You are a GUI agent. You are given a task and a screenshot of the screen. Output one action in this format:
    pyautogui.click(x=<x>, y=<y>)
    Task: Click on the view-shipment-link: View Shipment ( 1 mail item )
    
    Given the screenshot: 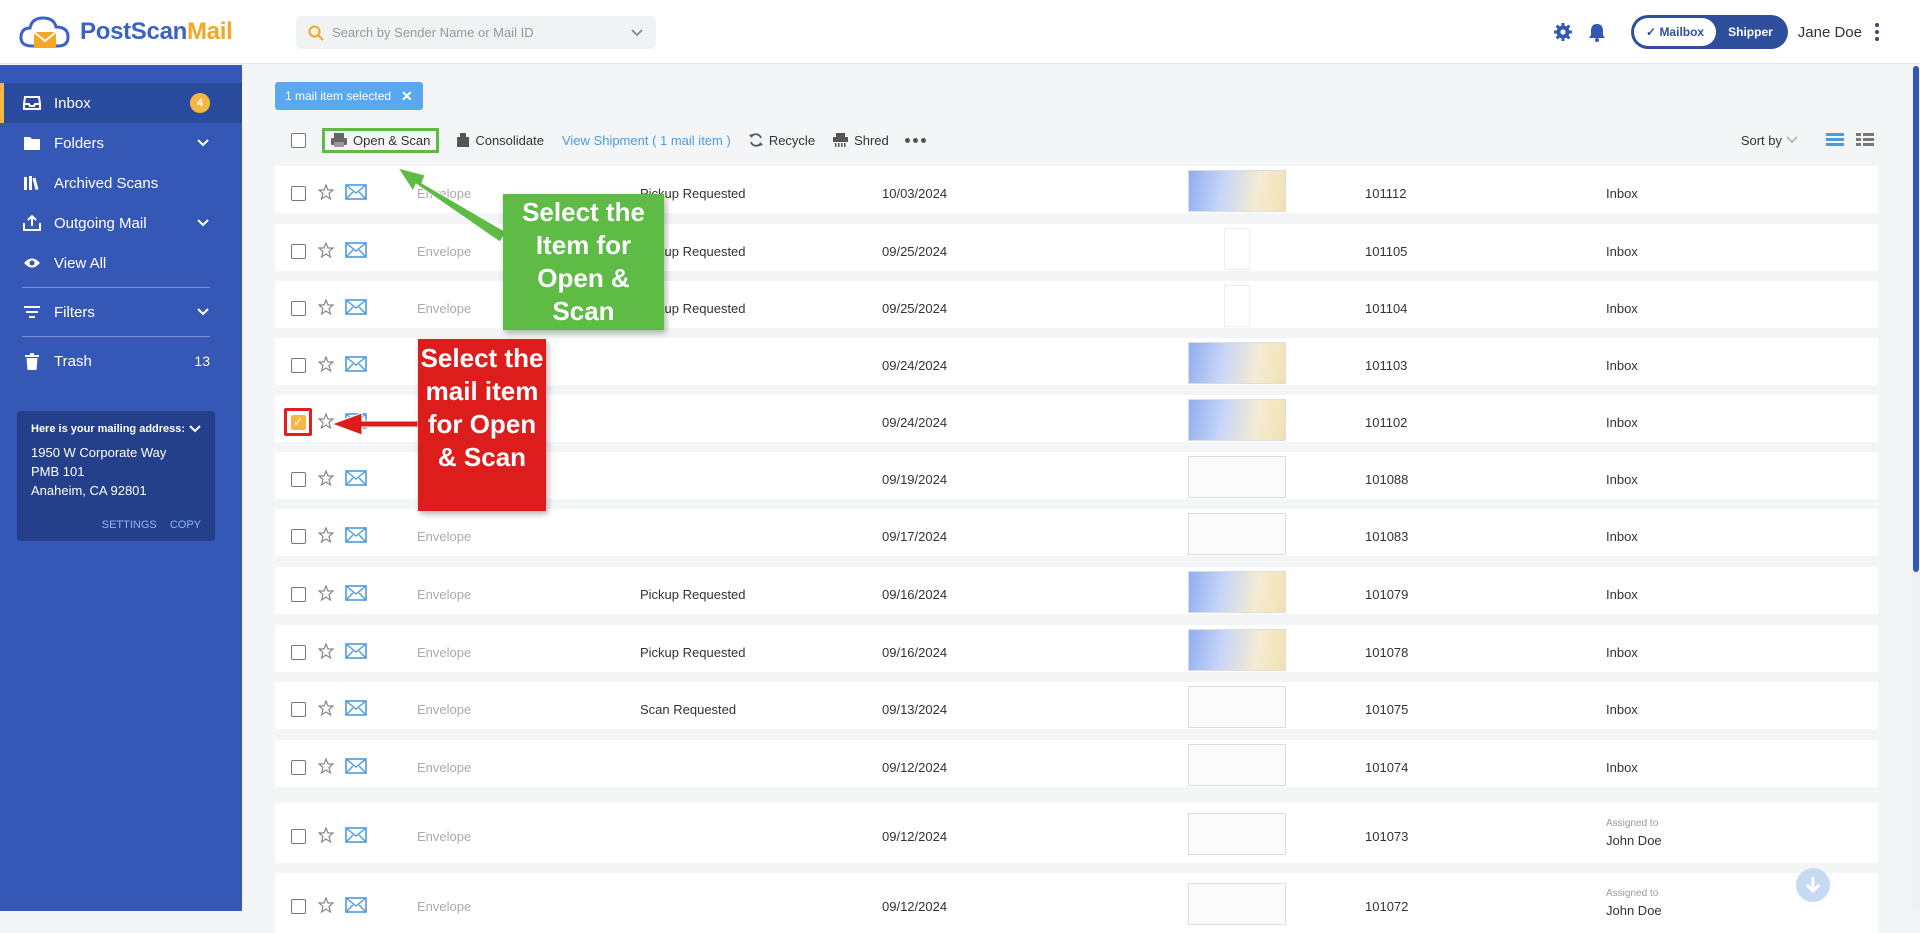 What is the action you would take?
    pyautogui.click(x=646, y=140)
    